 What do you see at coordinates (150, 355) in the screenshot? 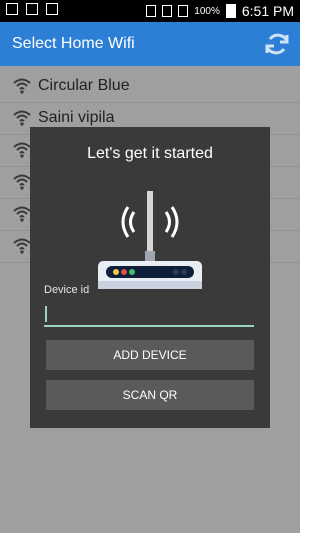
I see `add-device-button: ADD DEVICE` at bounding box center [150, 355].